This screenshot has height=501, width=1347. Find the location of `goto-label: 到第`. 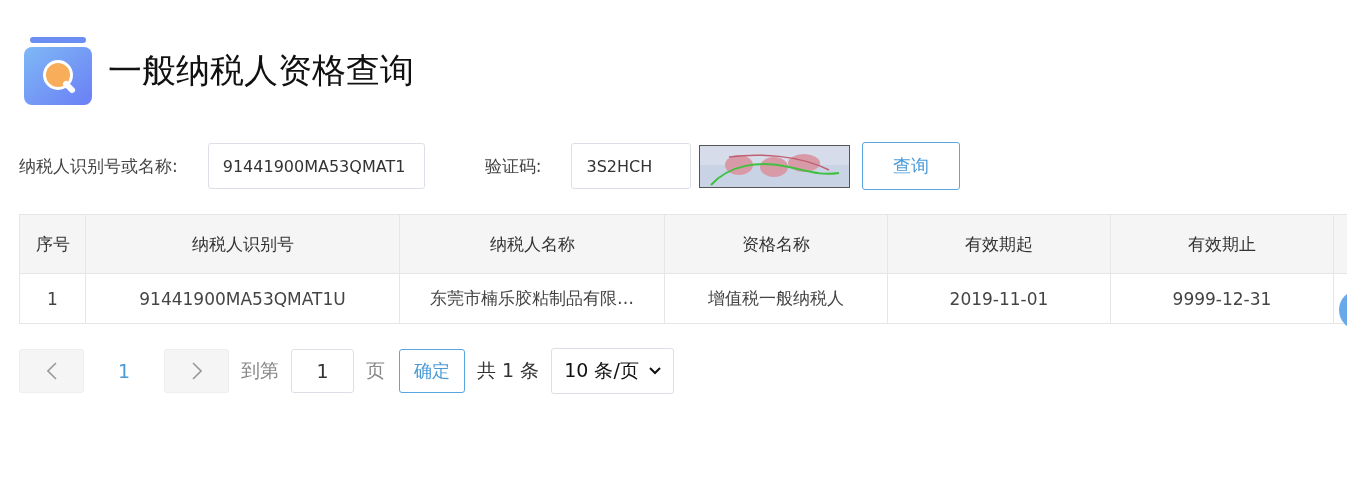

goto-label: 到第 is located at coordinates (260, 370).